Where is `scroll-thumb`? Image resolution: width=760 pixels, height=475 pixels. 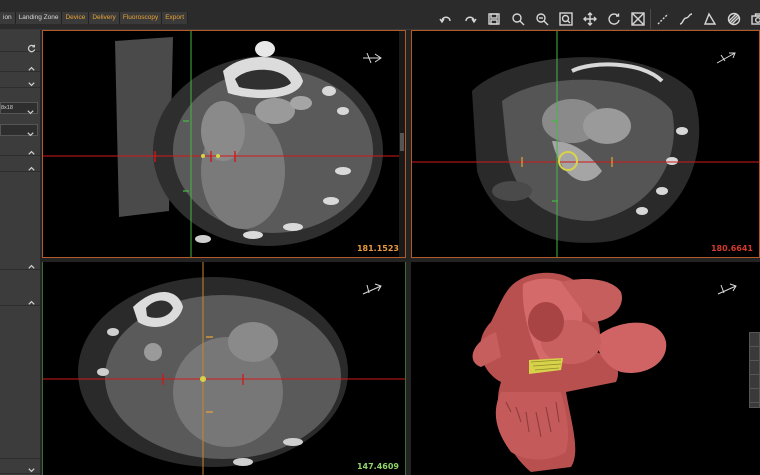 scroll-thumb is located at coordinates (402, 141).